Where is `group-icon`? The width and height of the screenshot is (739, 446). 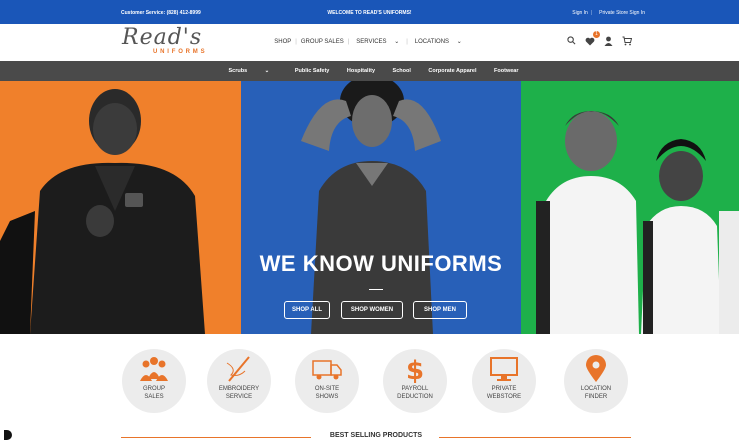 group-icon is located at coordinates (154, 369).